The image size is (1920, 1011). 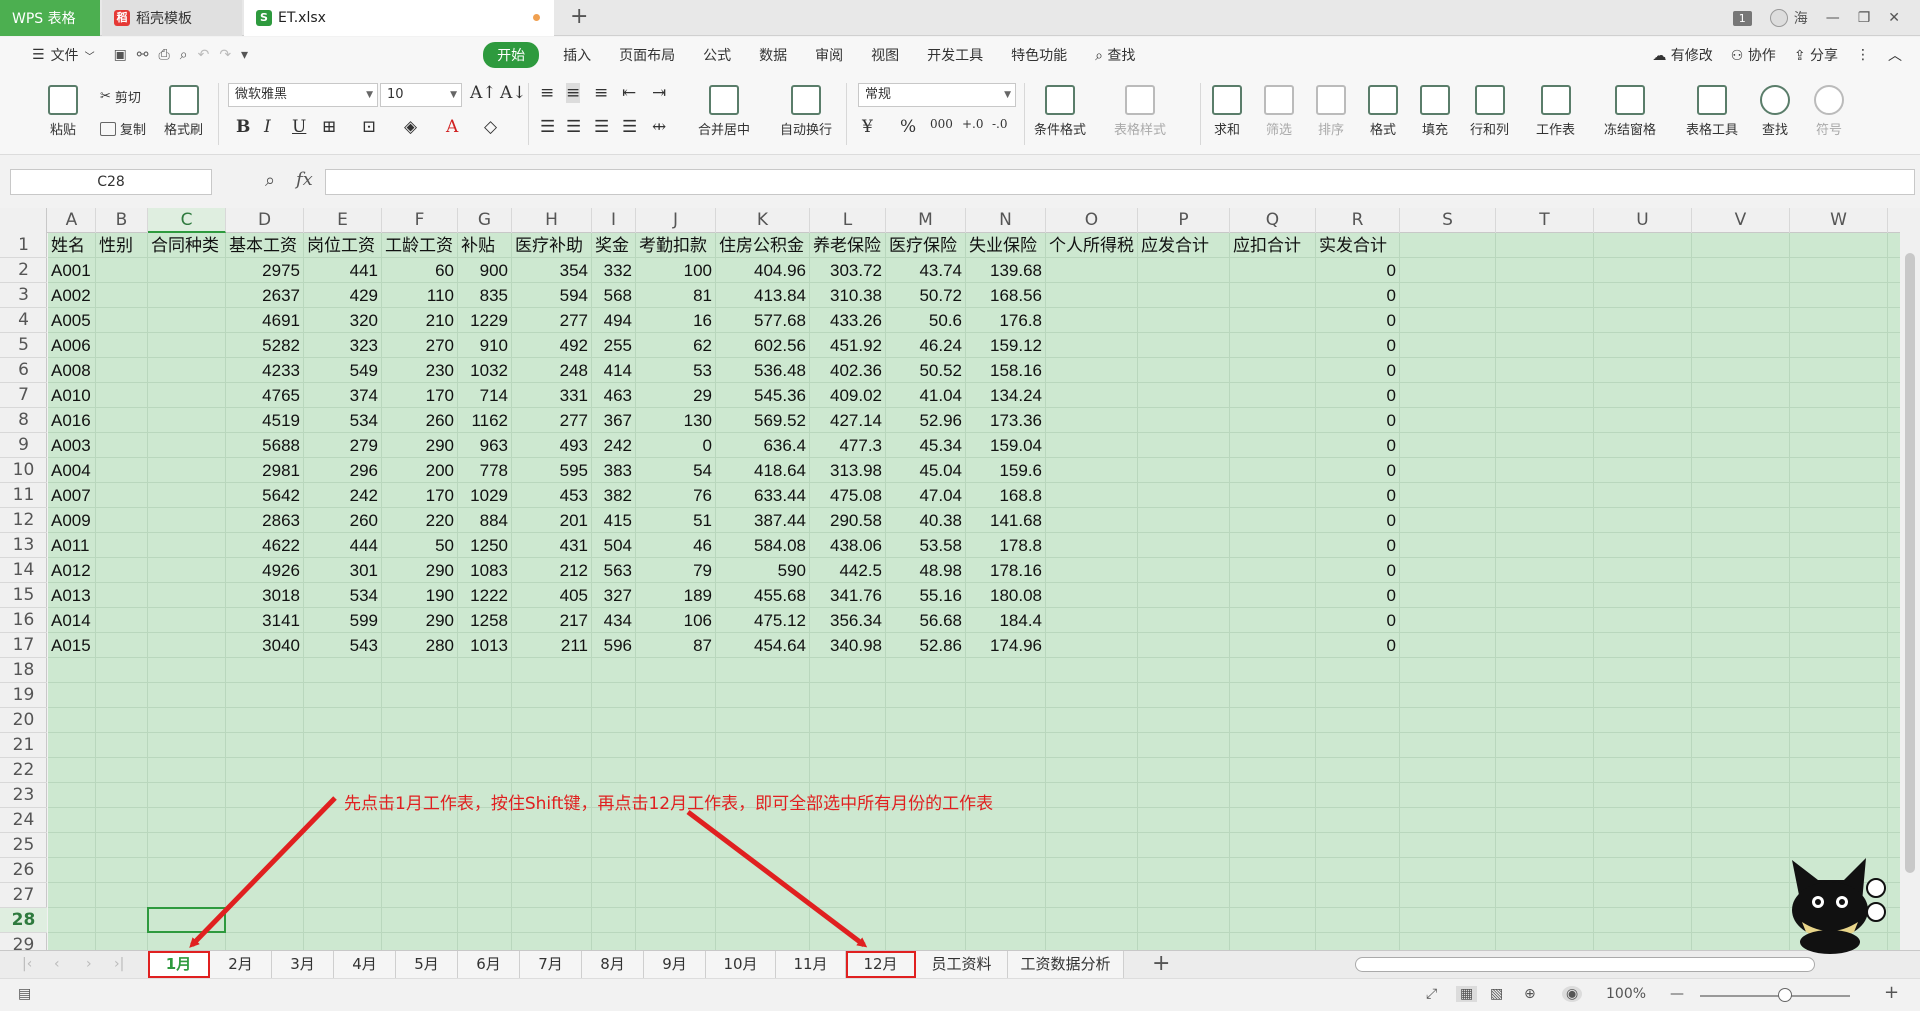 I want to click on data-cell: 1229, so click(x=485, y=320).